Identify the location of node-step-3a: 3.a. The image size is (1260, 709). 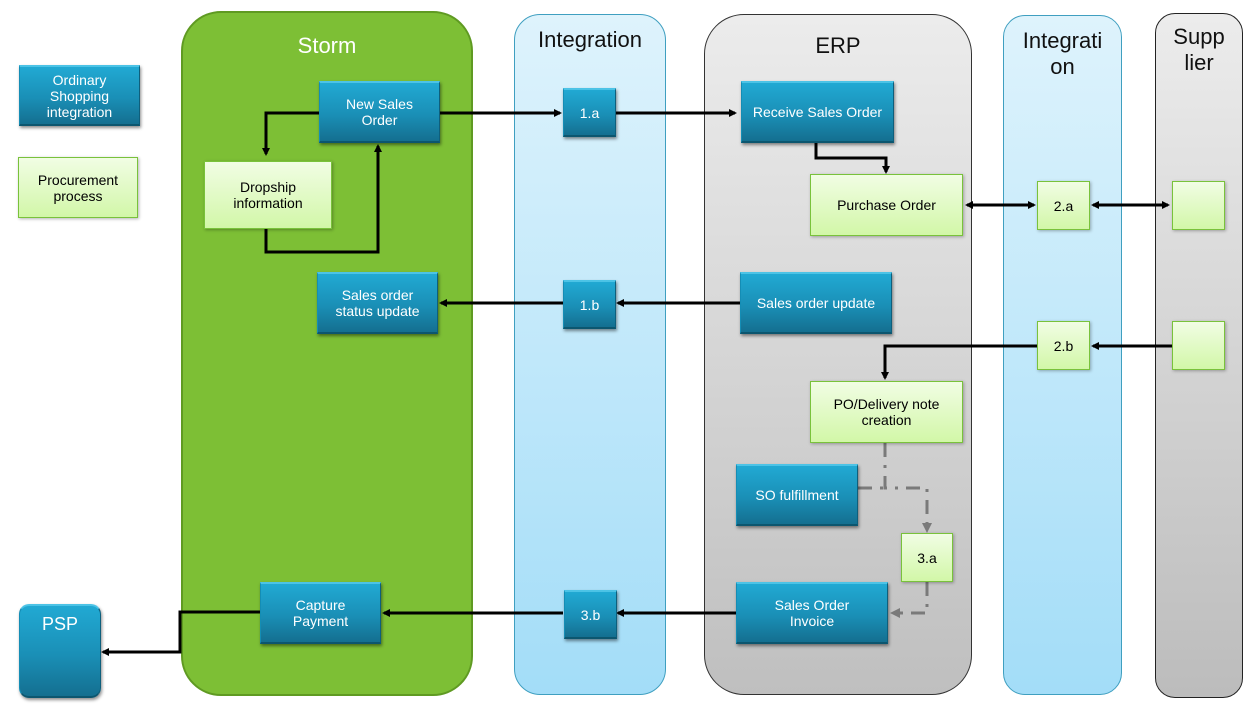
(927, 557).